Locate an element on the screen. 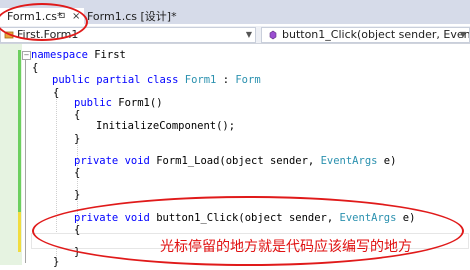 The image size is (470, 270). tab-label: Form1.cs [设计]* is located at coordinates (132, 16).